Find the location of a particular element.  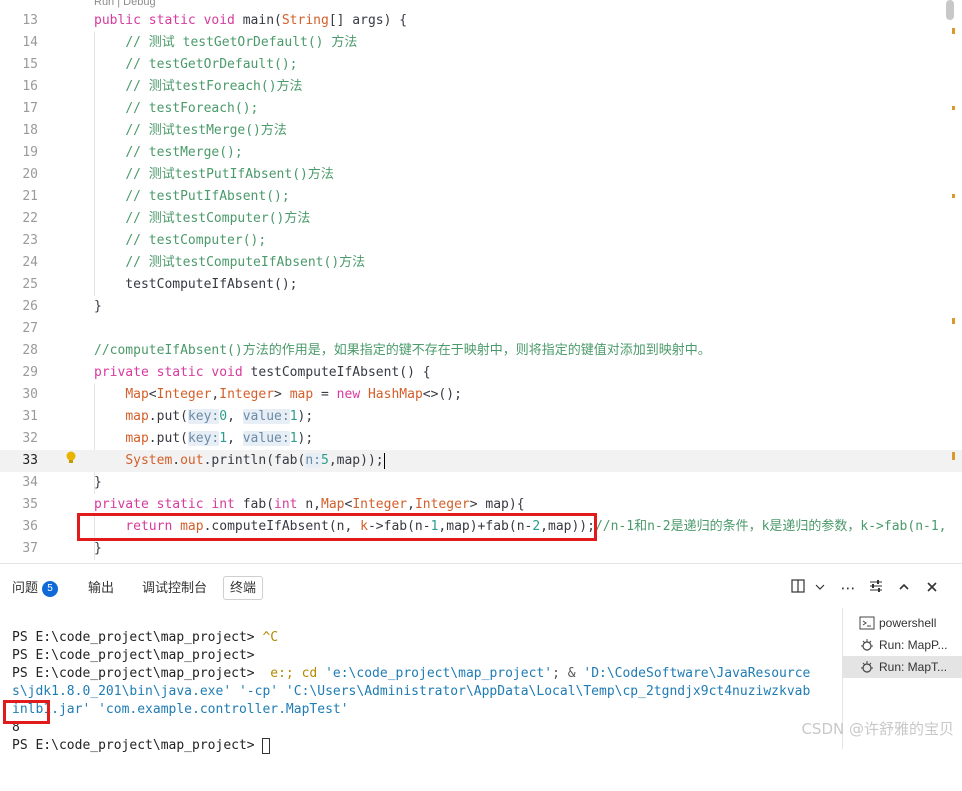

output-highlight-box is located at coordinates (26, 712).